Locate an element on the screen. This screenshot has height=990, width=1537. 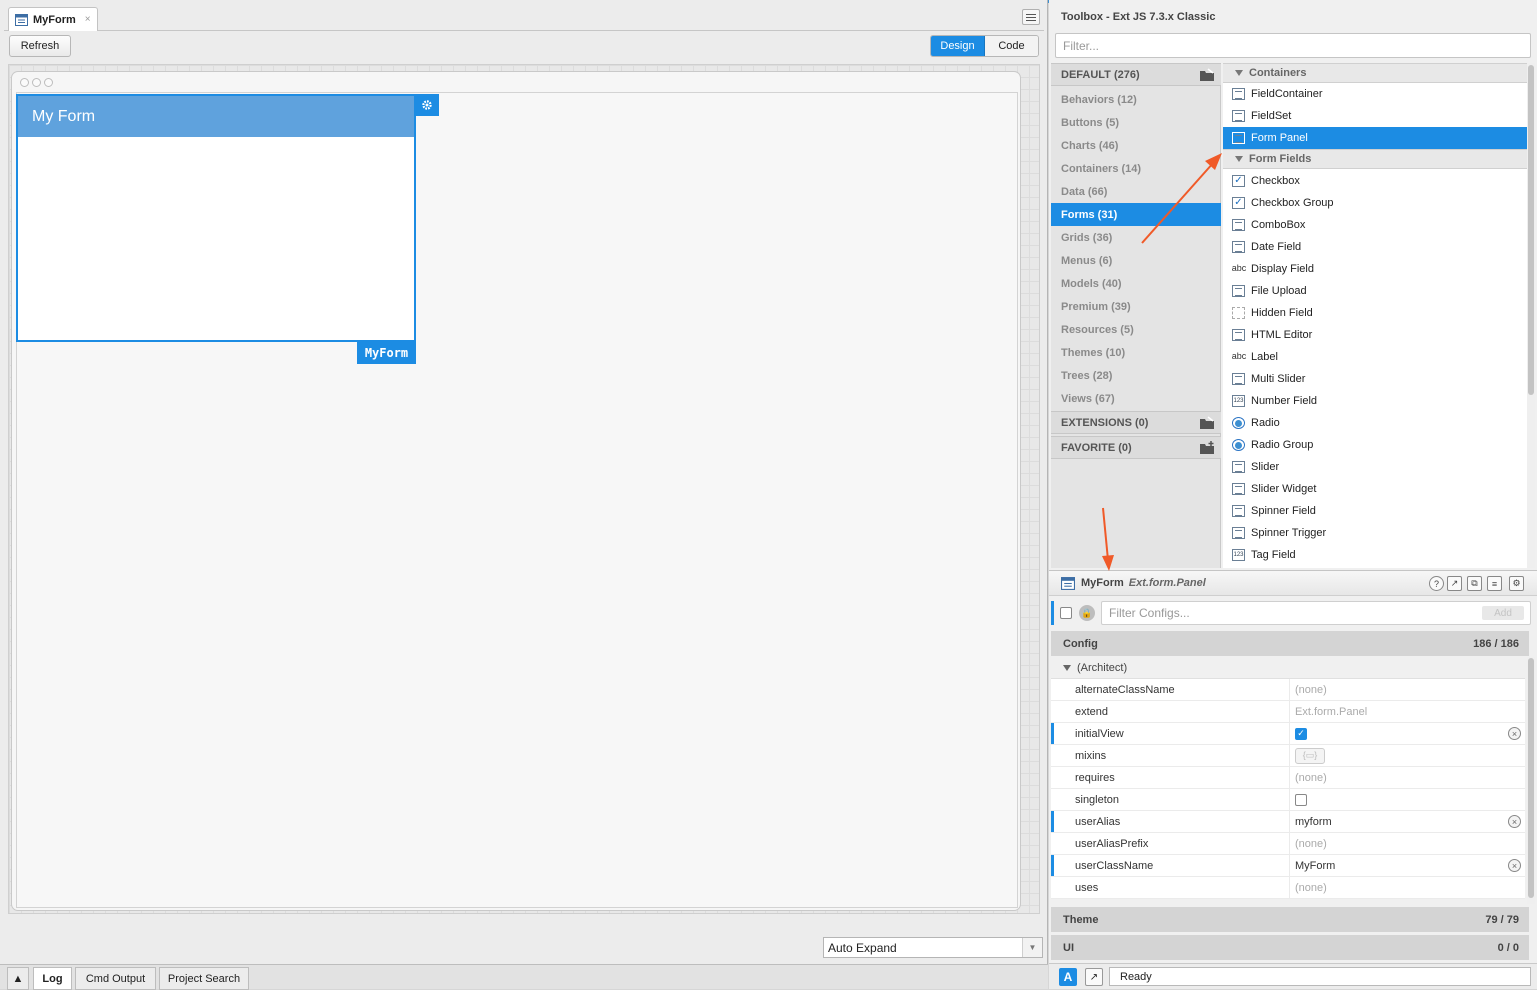
config-value: Ext.form.Panel is located at coordinates (1407, 711).